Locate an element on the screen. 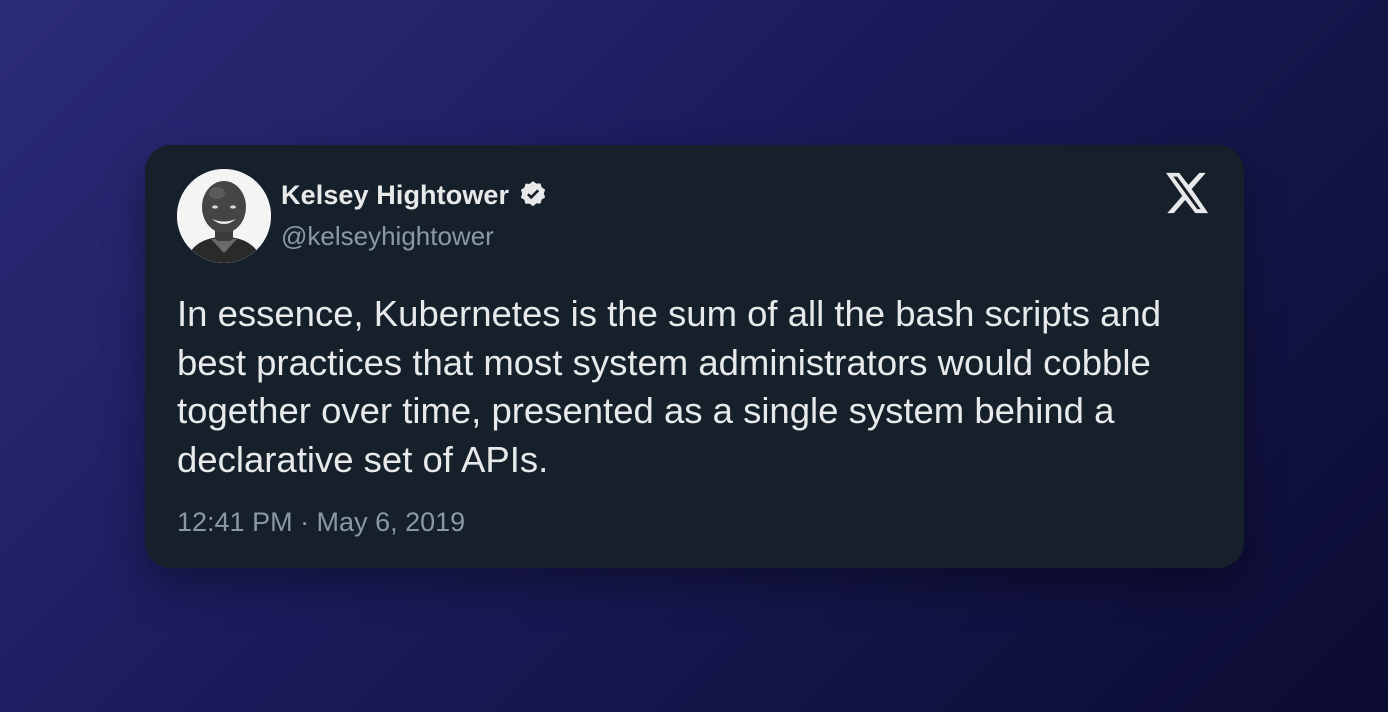  author-name-row: Kelsey Hightower is located at coordinates (415, 195).